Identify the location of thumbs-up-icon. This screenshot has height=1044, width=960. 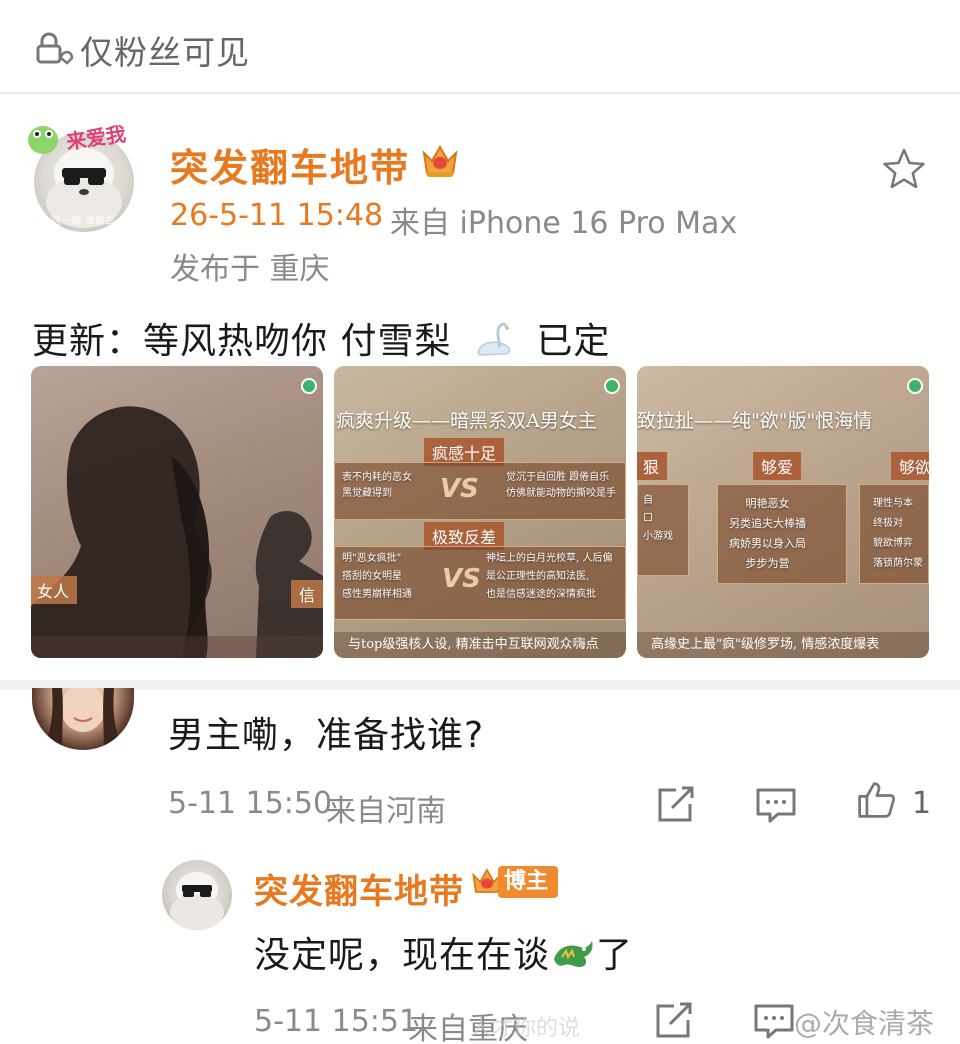
(876, 800).